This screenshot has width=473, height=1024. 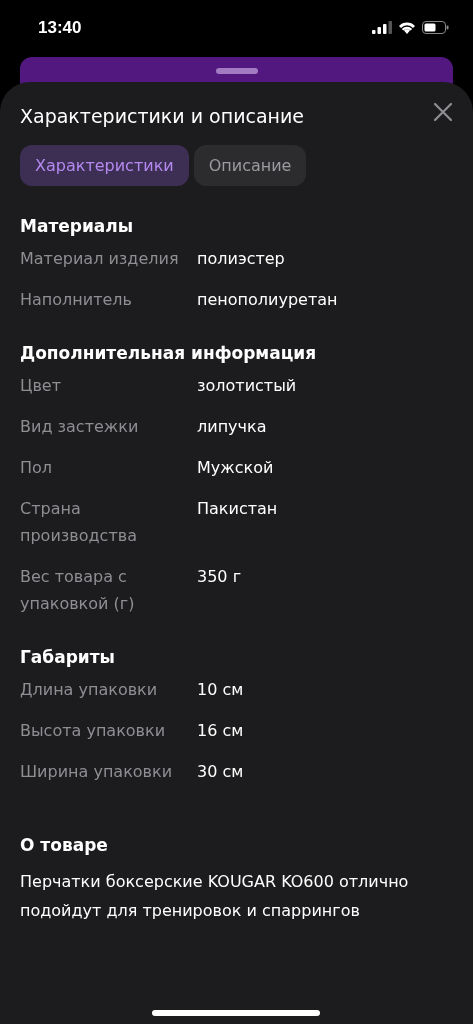 I want to click on tab: Описание, so click(x=250, y=165).